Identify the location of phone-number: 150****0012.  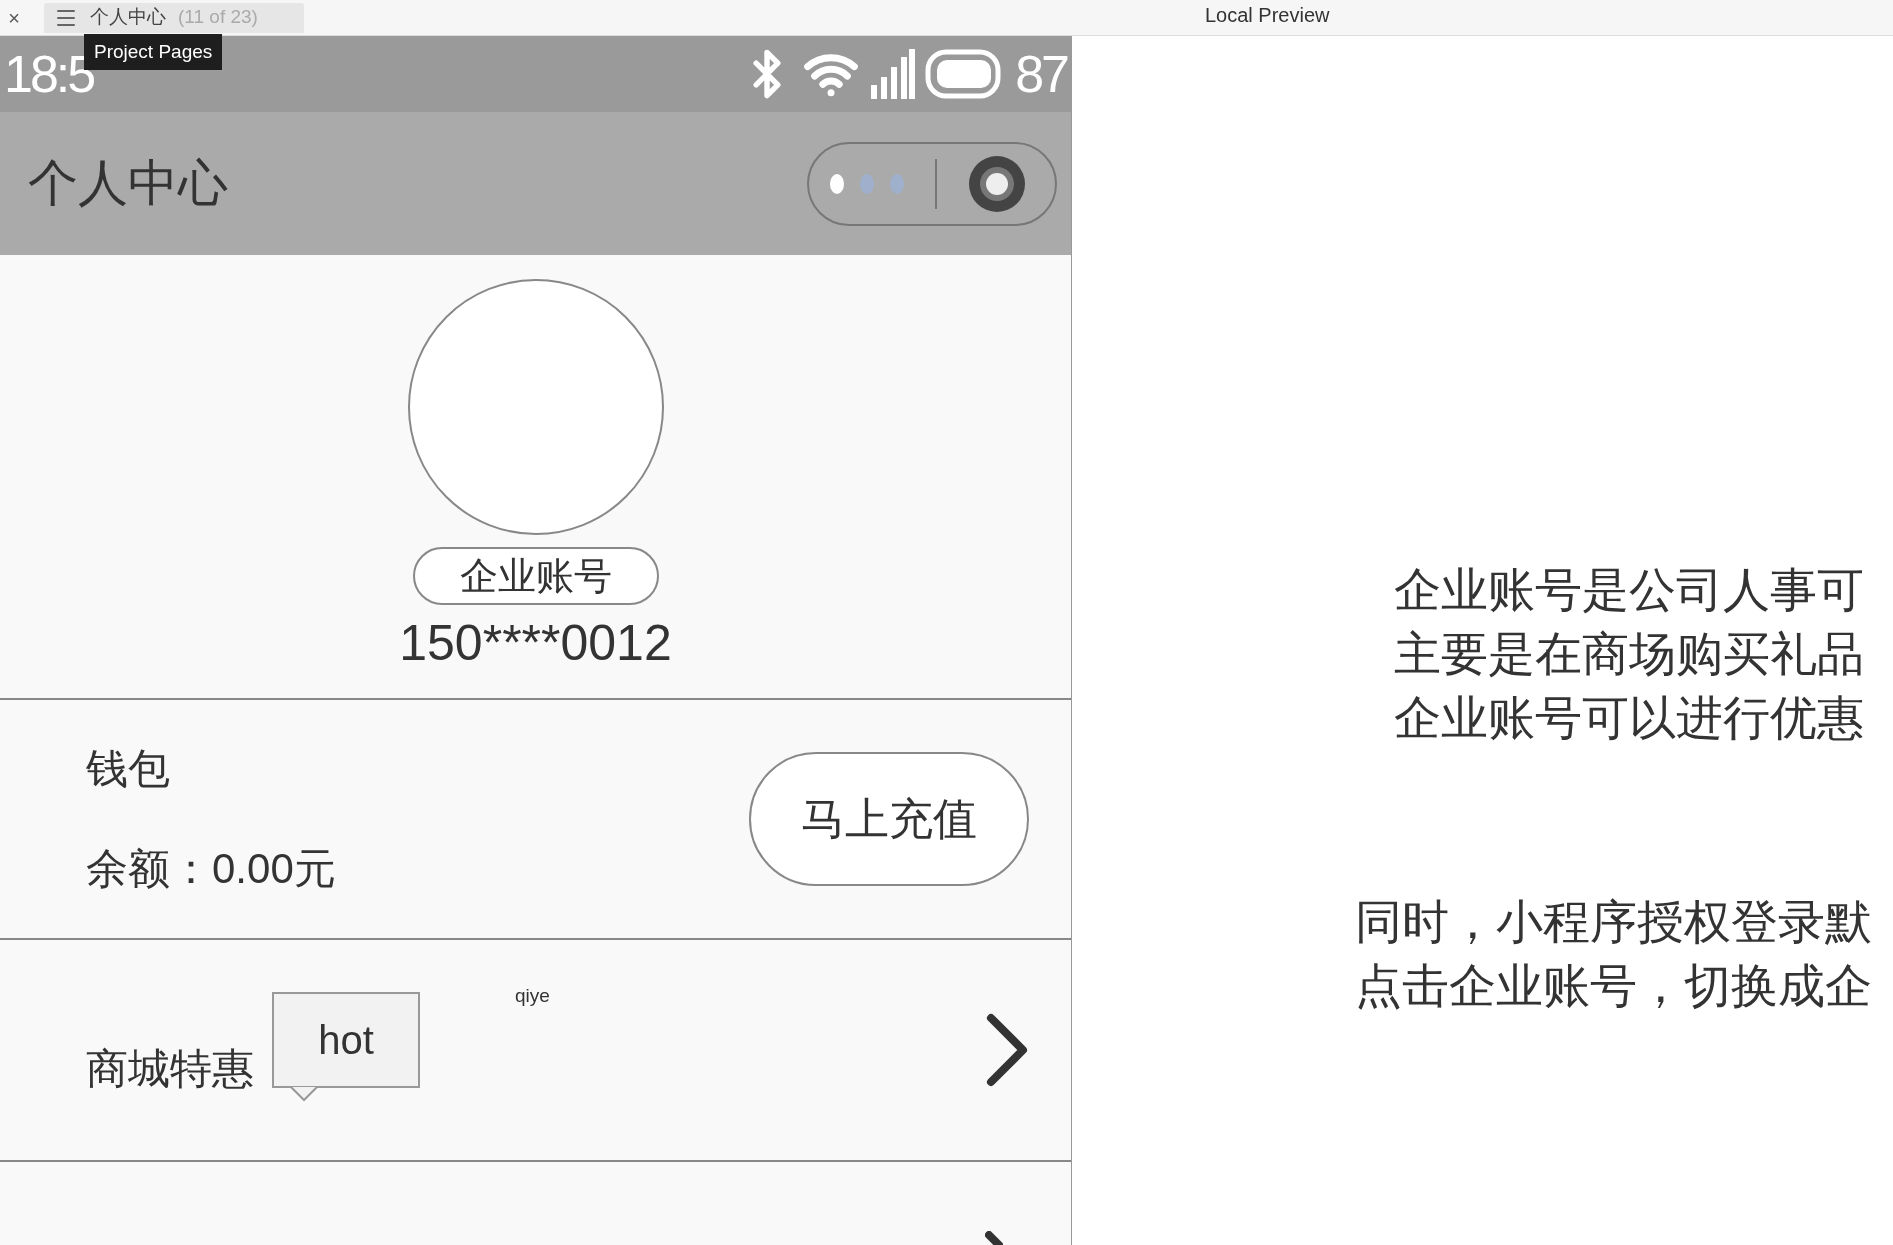
(535, 643).